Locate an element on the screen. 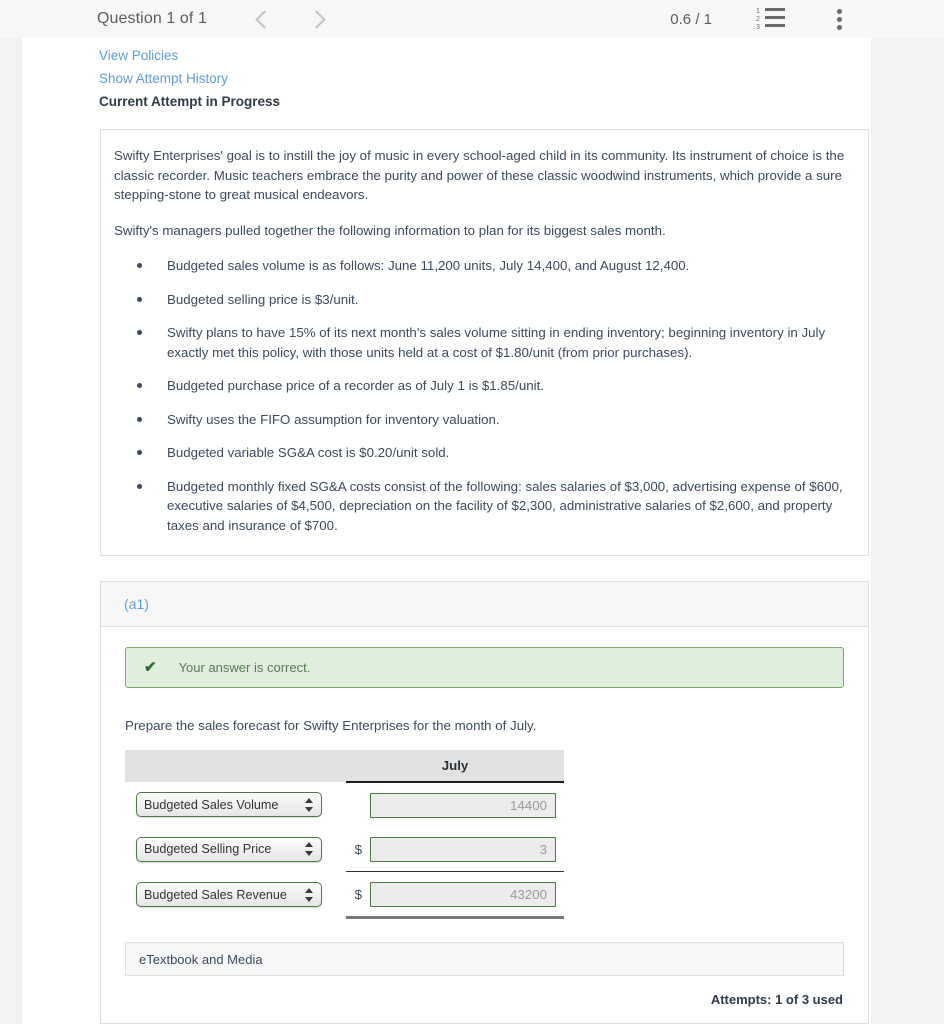 Image resolution: width=944 pixels, height=1024 pixels. account-select-cell: Budgeted Sales Volume is located at coordinates (235, 804).